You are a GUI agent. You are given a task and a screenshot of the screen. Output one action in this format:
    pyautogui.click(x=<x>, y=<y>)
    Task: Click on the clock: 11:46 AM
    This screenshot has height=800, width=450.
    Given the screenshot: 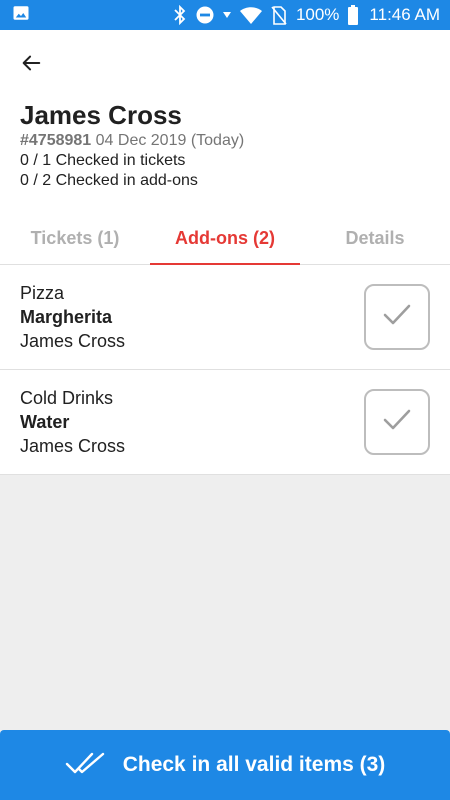 What is the action you would take?
    pyautogui.click(x=404, y=14)
    